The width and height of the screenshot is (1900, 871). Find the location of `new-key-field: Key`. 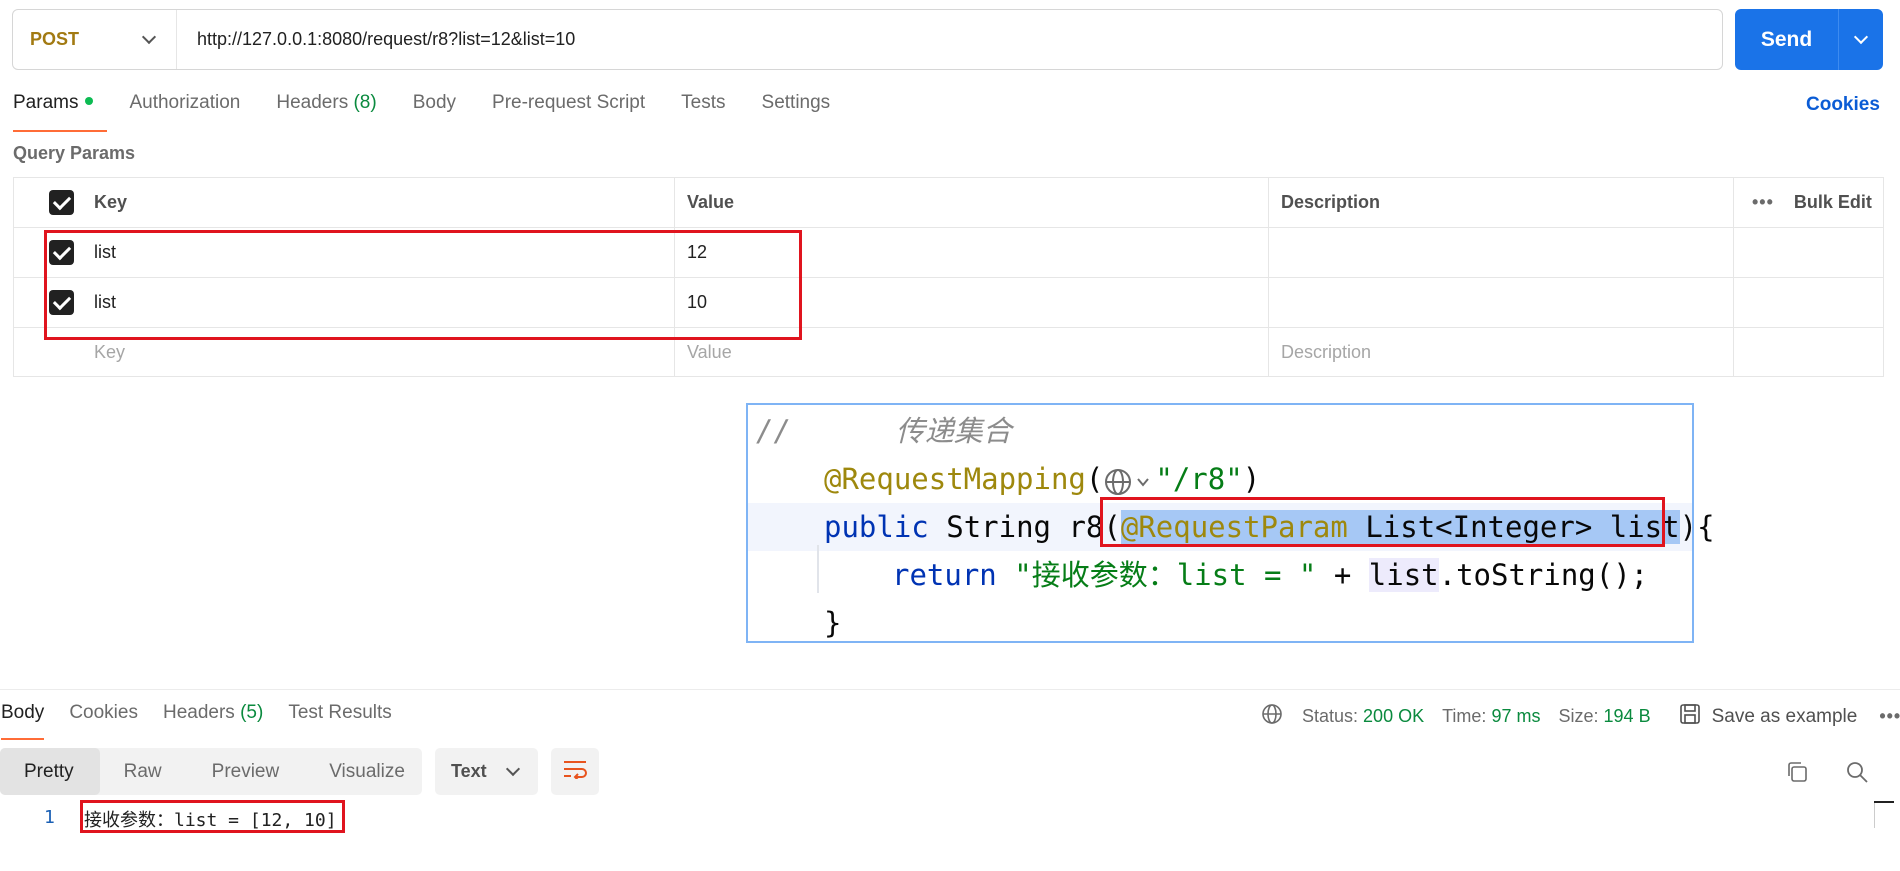

new-key-field: Key is located at coordinates (378, 352).